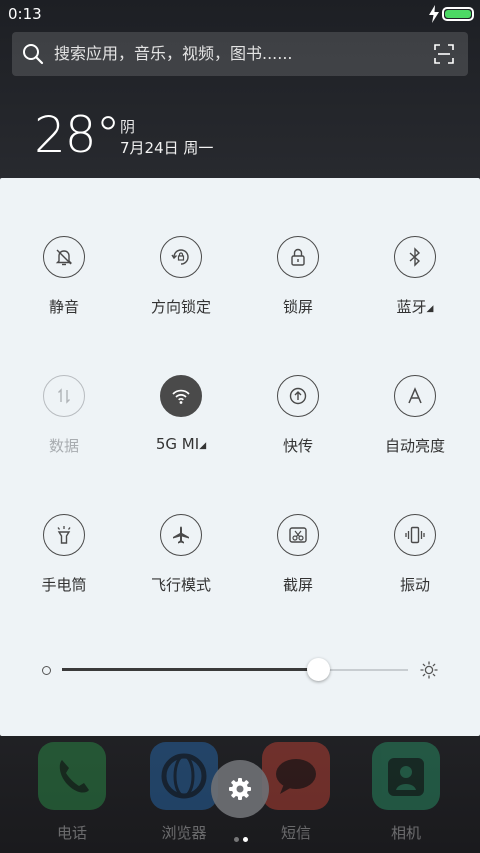  Describe the element at coordinates (77, 135) in the screenshot. I see `weather-temperature: 28°` at that location.